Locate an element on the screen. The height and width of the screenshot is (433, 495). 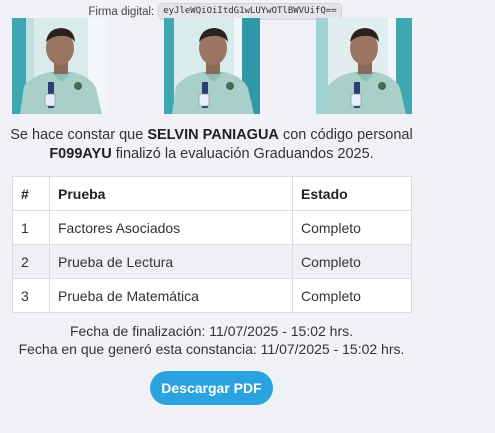
row-number: 1 is located at coordinates (31, 227).